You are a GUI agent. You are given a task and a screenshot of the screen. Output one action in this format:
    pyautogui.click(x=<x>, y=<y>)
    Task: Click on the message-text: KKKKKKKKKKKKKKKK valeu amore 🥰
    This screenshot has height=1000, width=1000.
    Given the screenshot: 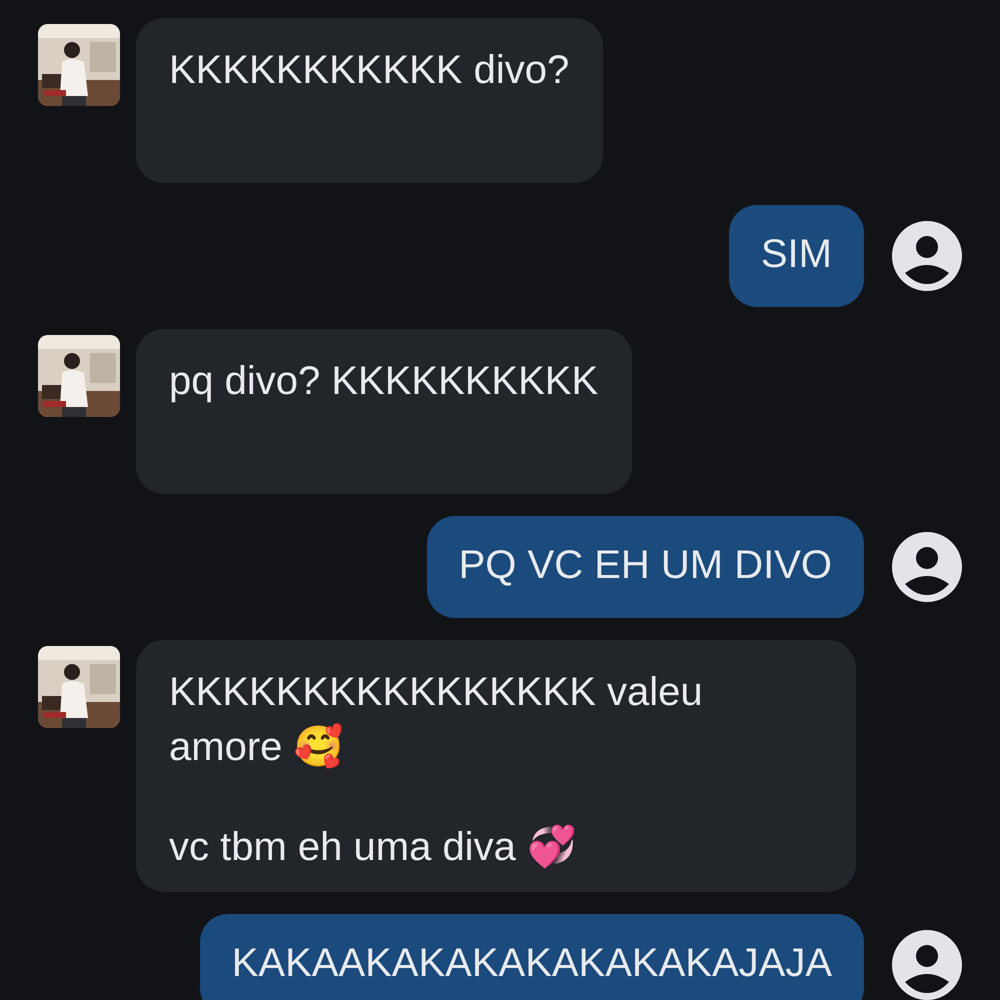 What is the action you would take?
    pyautogui.click(x=436, y=720)
    